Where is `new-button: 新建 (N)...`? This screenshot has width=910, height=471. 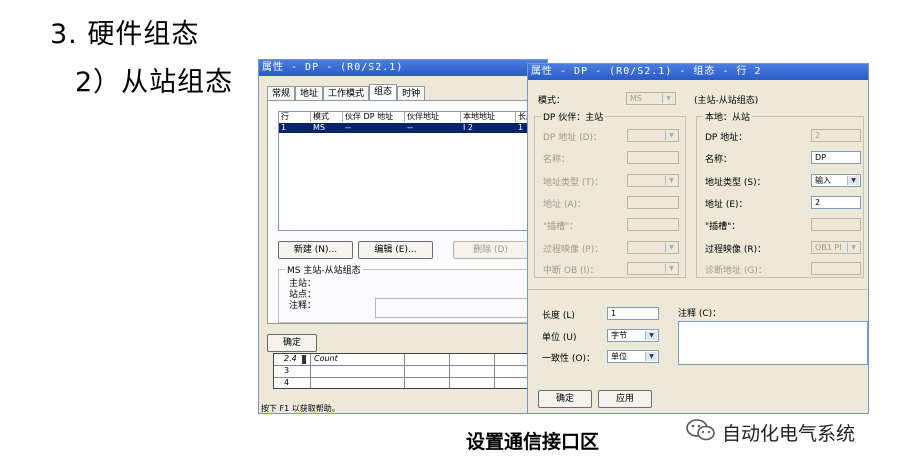 new-button: 新建 (N)... is located at coordinates (315, 250).